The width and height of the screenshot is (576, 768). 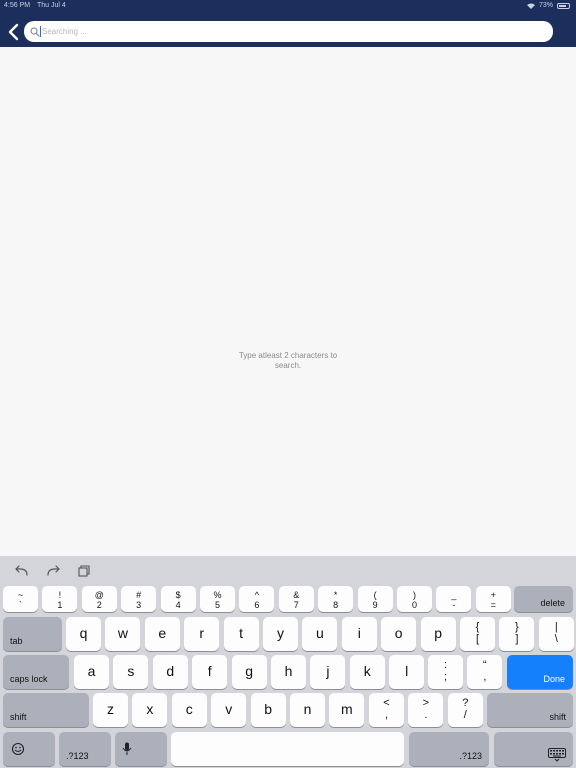 What do you see at coordinates (53, 570) in the screenshot?
I see `redo-icon` at bounding box center [53, 570].